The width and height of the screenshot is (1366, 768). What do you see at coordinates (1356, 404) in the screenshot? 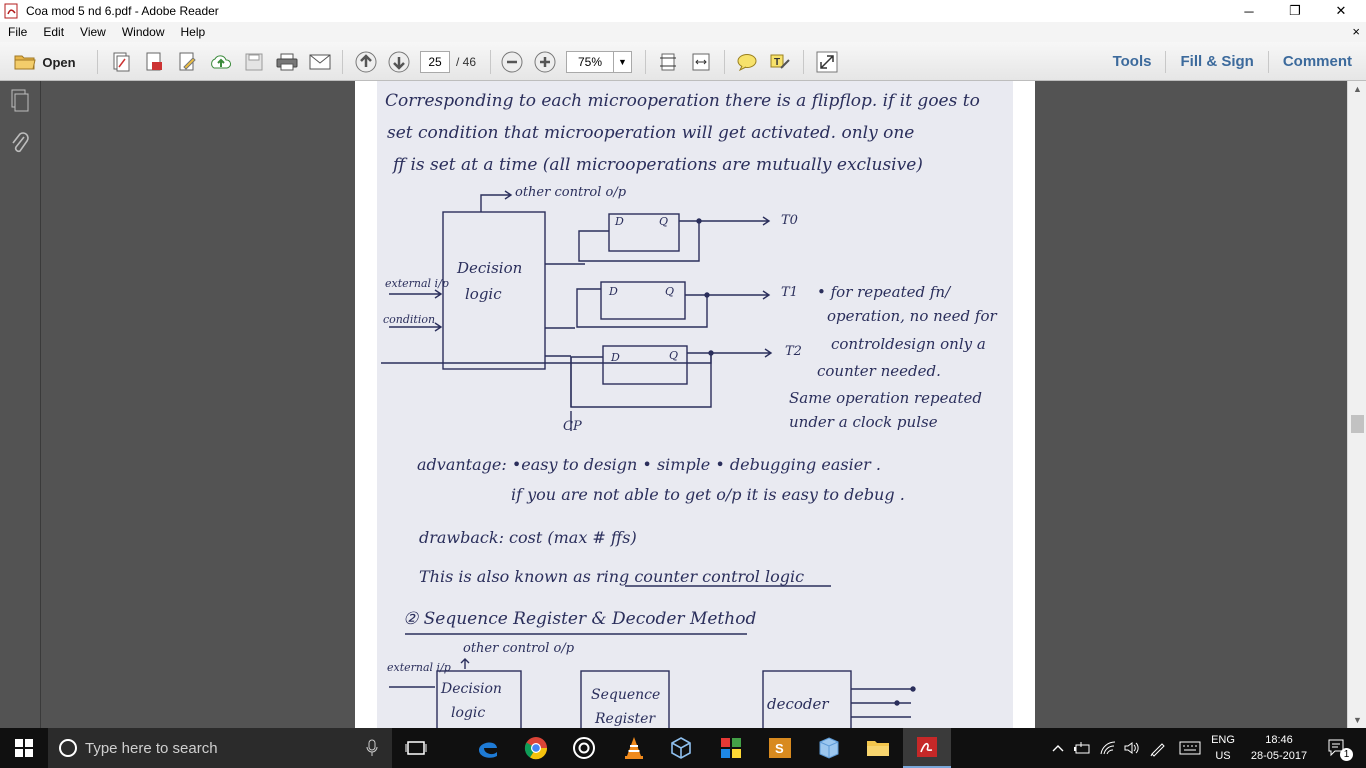
I see `vertical-scrollbar: ▲ ▼` at bounding box center [1356, 404].